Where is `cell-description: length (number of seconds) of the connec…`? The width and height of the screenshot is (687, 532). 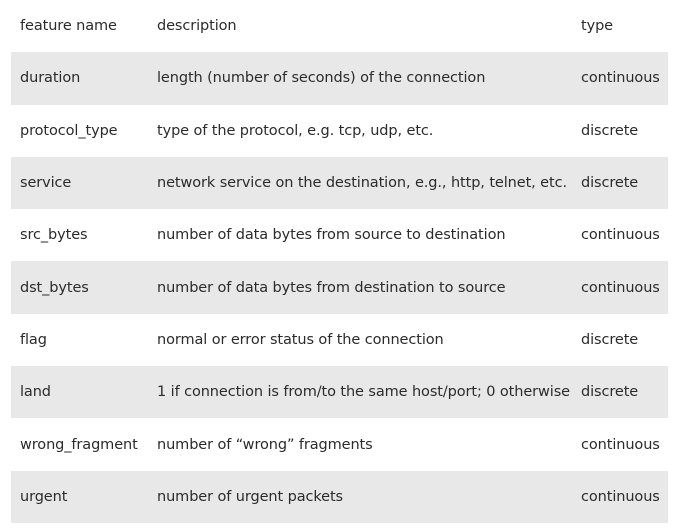
cell-description: length (number of seconds) of the connec… is located at coordinates (321, 78).